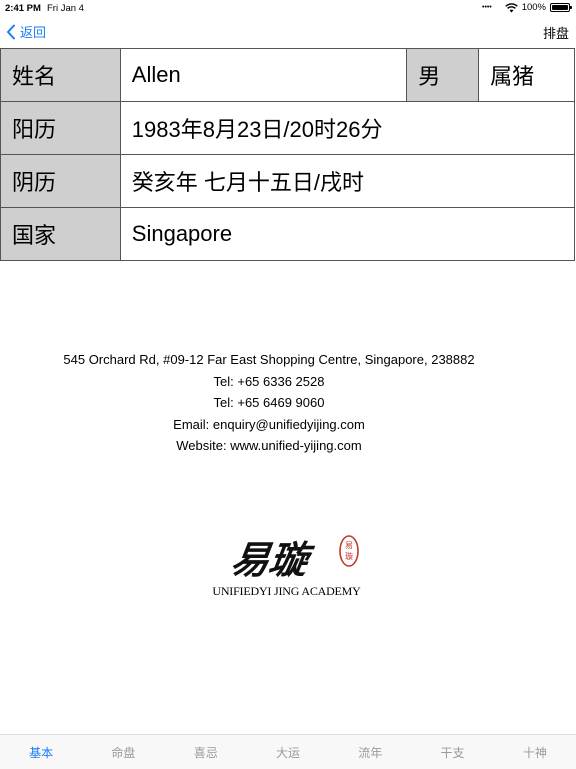 This screenshot has width=576, height=769. I want to click on status-date: Fri Jan 4, so click(65, 8).